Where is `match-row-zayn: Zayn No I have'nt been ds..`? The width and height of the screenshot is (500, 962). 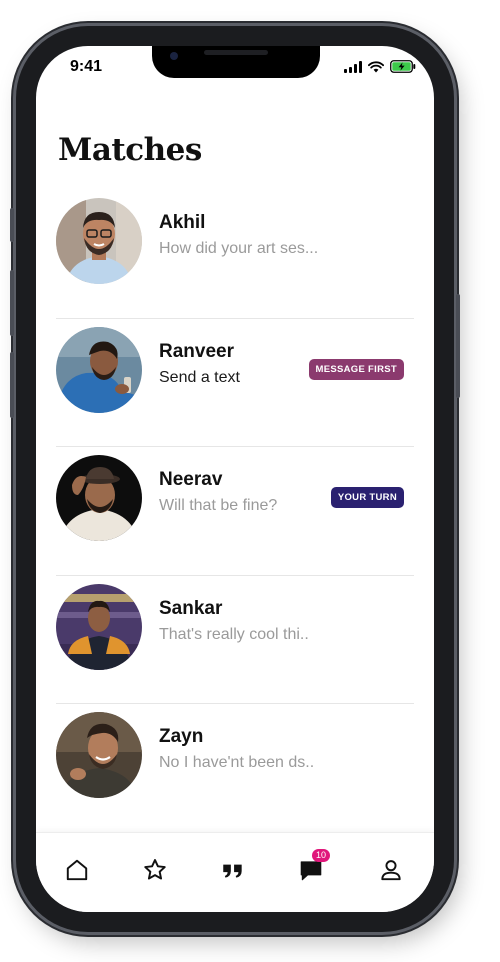 match-row-zayn: Zayn No I have'nt been ds.. is located at coordinates (235, 768).